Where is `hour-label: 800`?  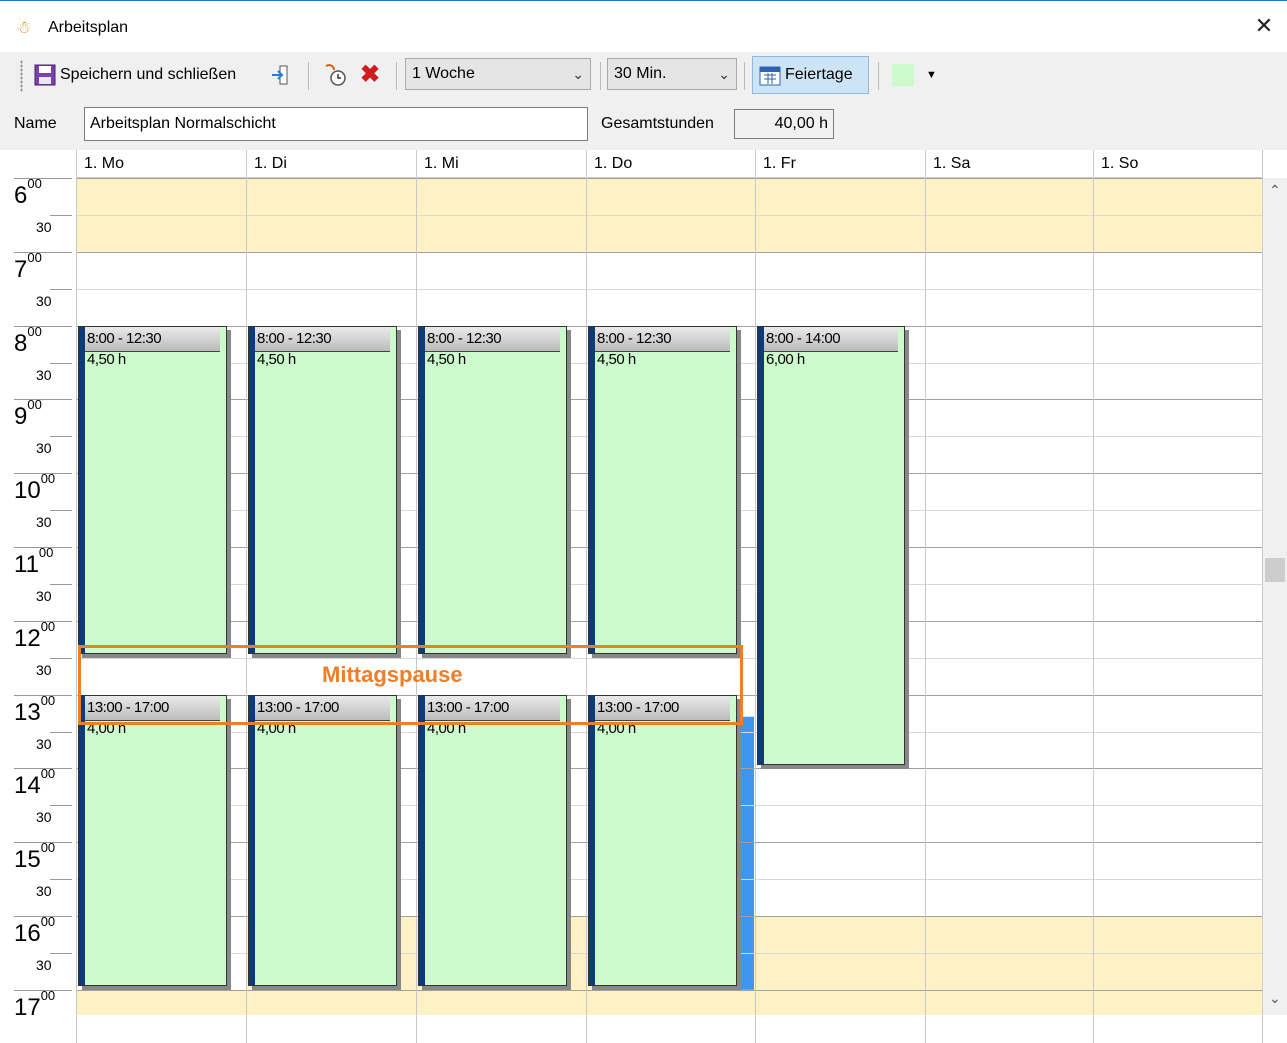 hour-label: 800 is located at coordinates (28, 340).